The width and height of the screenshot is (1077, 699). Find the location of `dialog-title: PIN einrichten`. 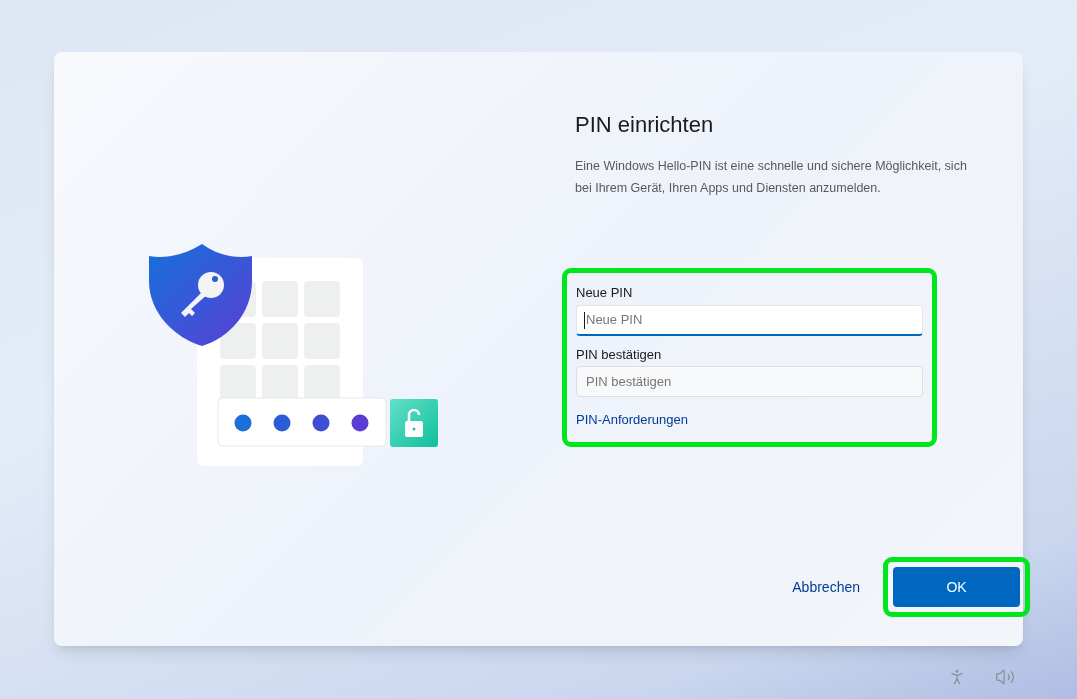

dialog-title: PIN einrichten is located at coordinates (645, 125).